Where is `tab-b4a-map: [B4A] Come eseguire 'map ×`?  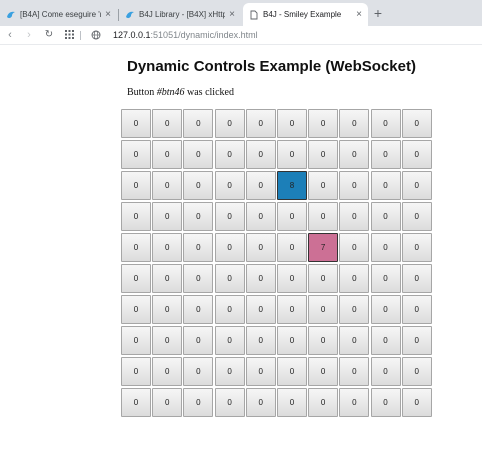
tab-b4a-map: [B4A] Come eseguire 'map × is located at coordinates (58, 14).